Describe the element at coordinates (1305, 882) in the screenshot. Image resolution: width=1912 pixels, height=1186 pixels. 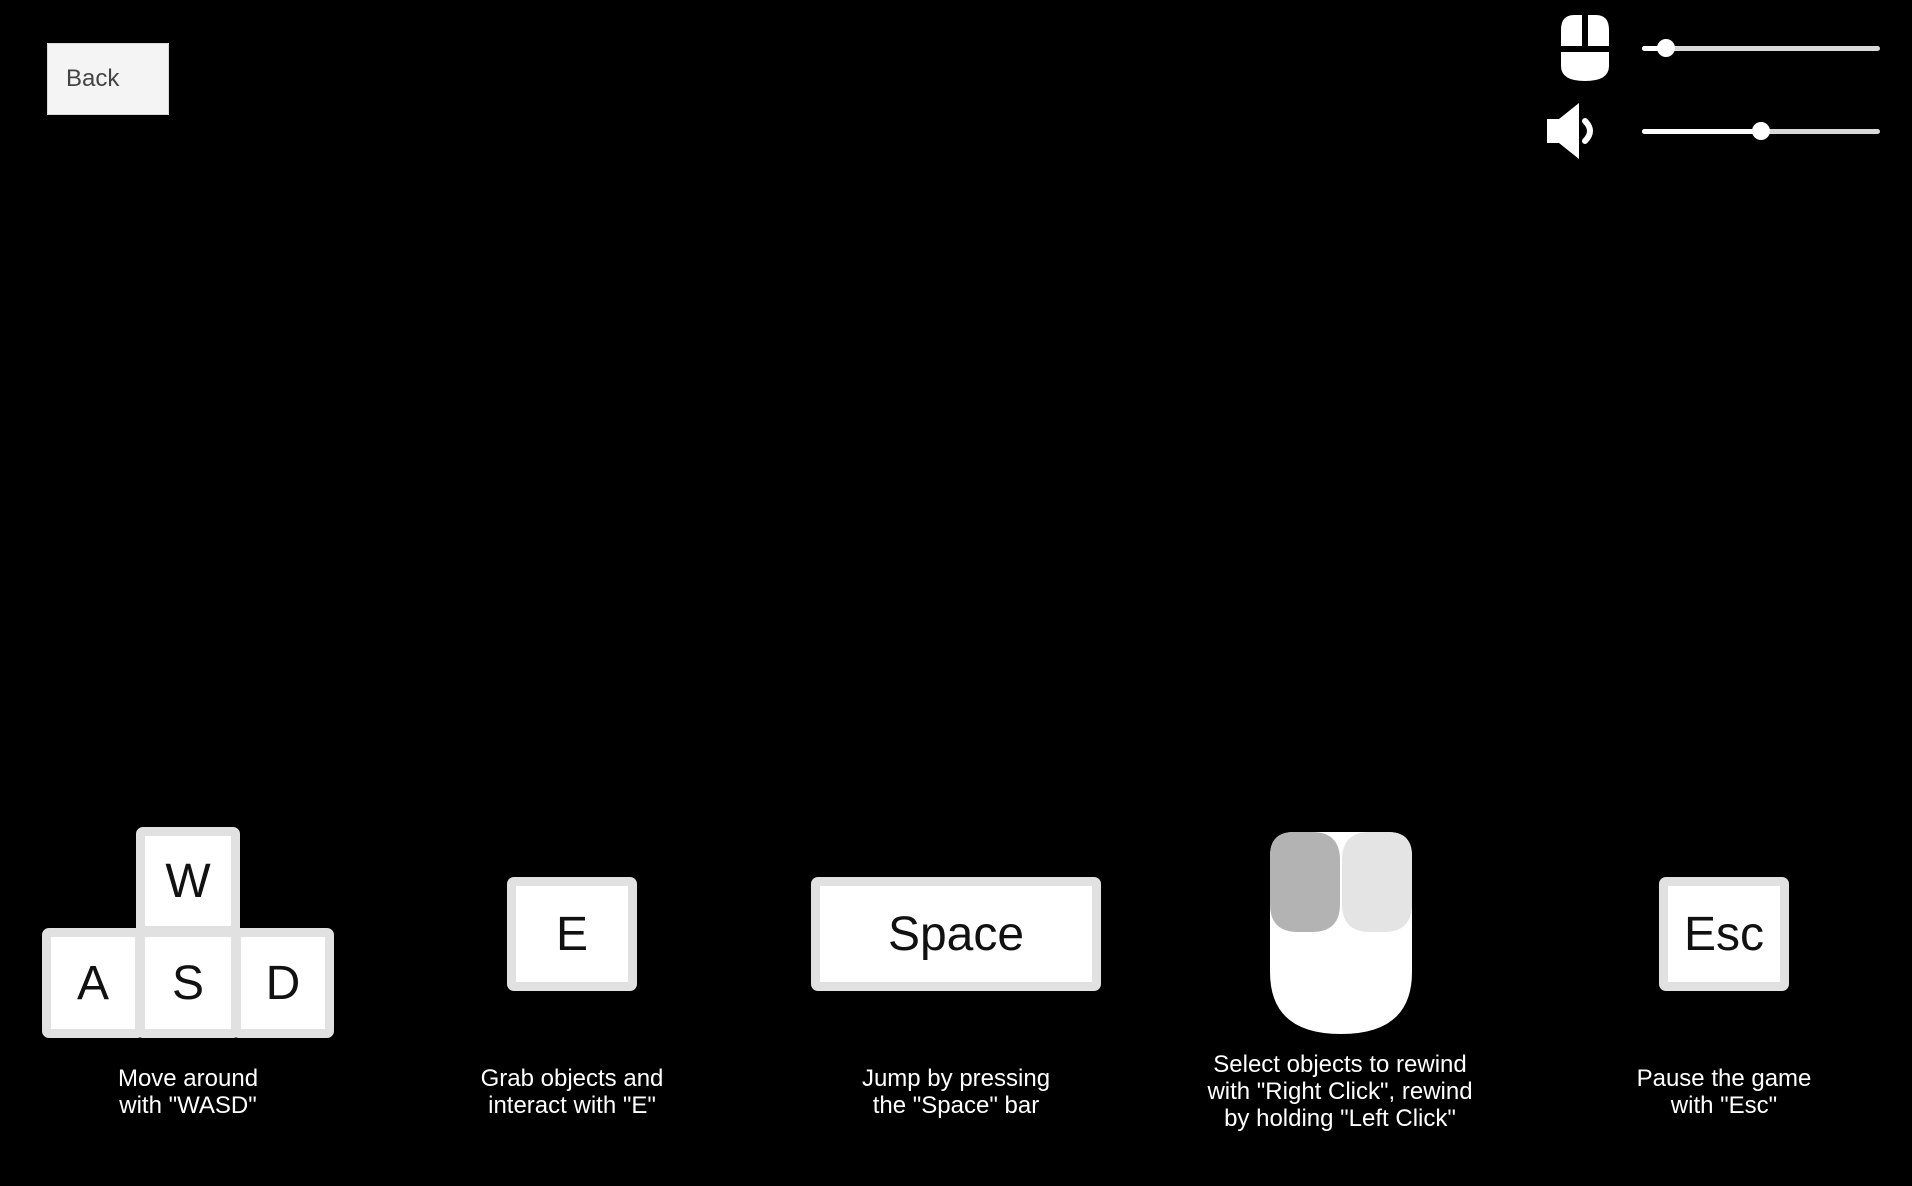
I see `left-button-area` at that location.